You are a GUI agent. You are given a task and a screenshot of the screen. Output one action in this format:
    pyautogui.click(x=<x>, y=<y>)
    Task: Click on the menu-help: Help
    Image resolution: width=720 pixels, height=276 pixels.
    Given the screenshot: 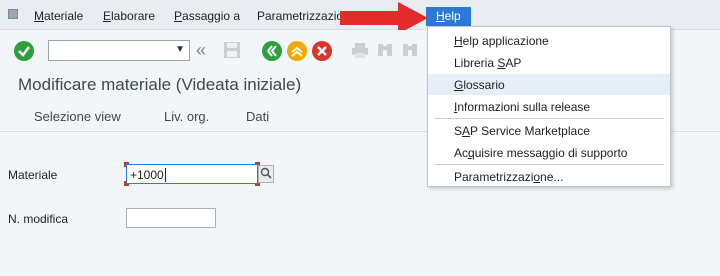 What is the action you would take?
    pyautogui.click(x=448, y=16)
    